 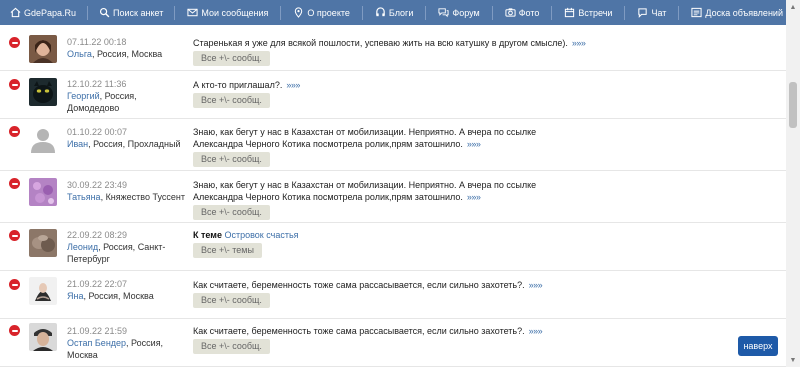 What do you see at coordinates (104, 12) in the screenshot?
I see `search-icon` at bounding box center [104, 12].